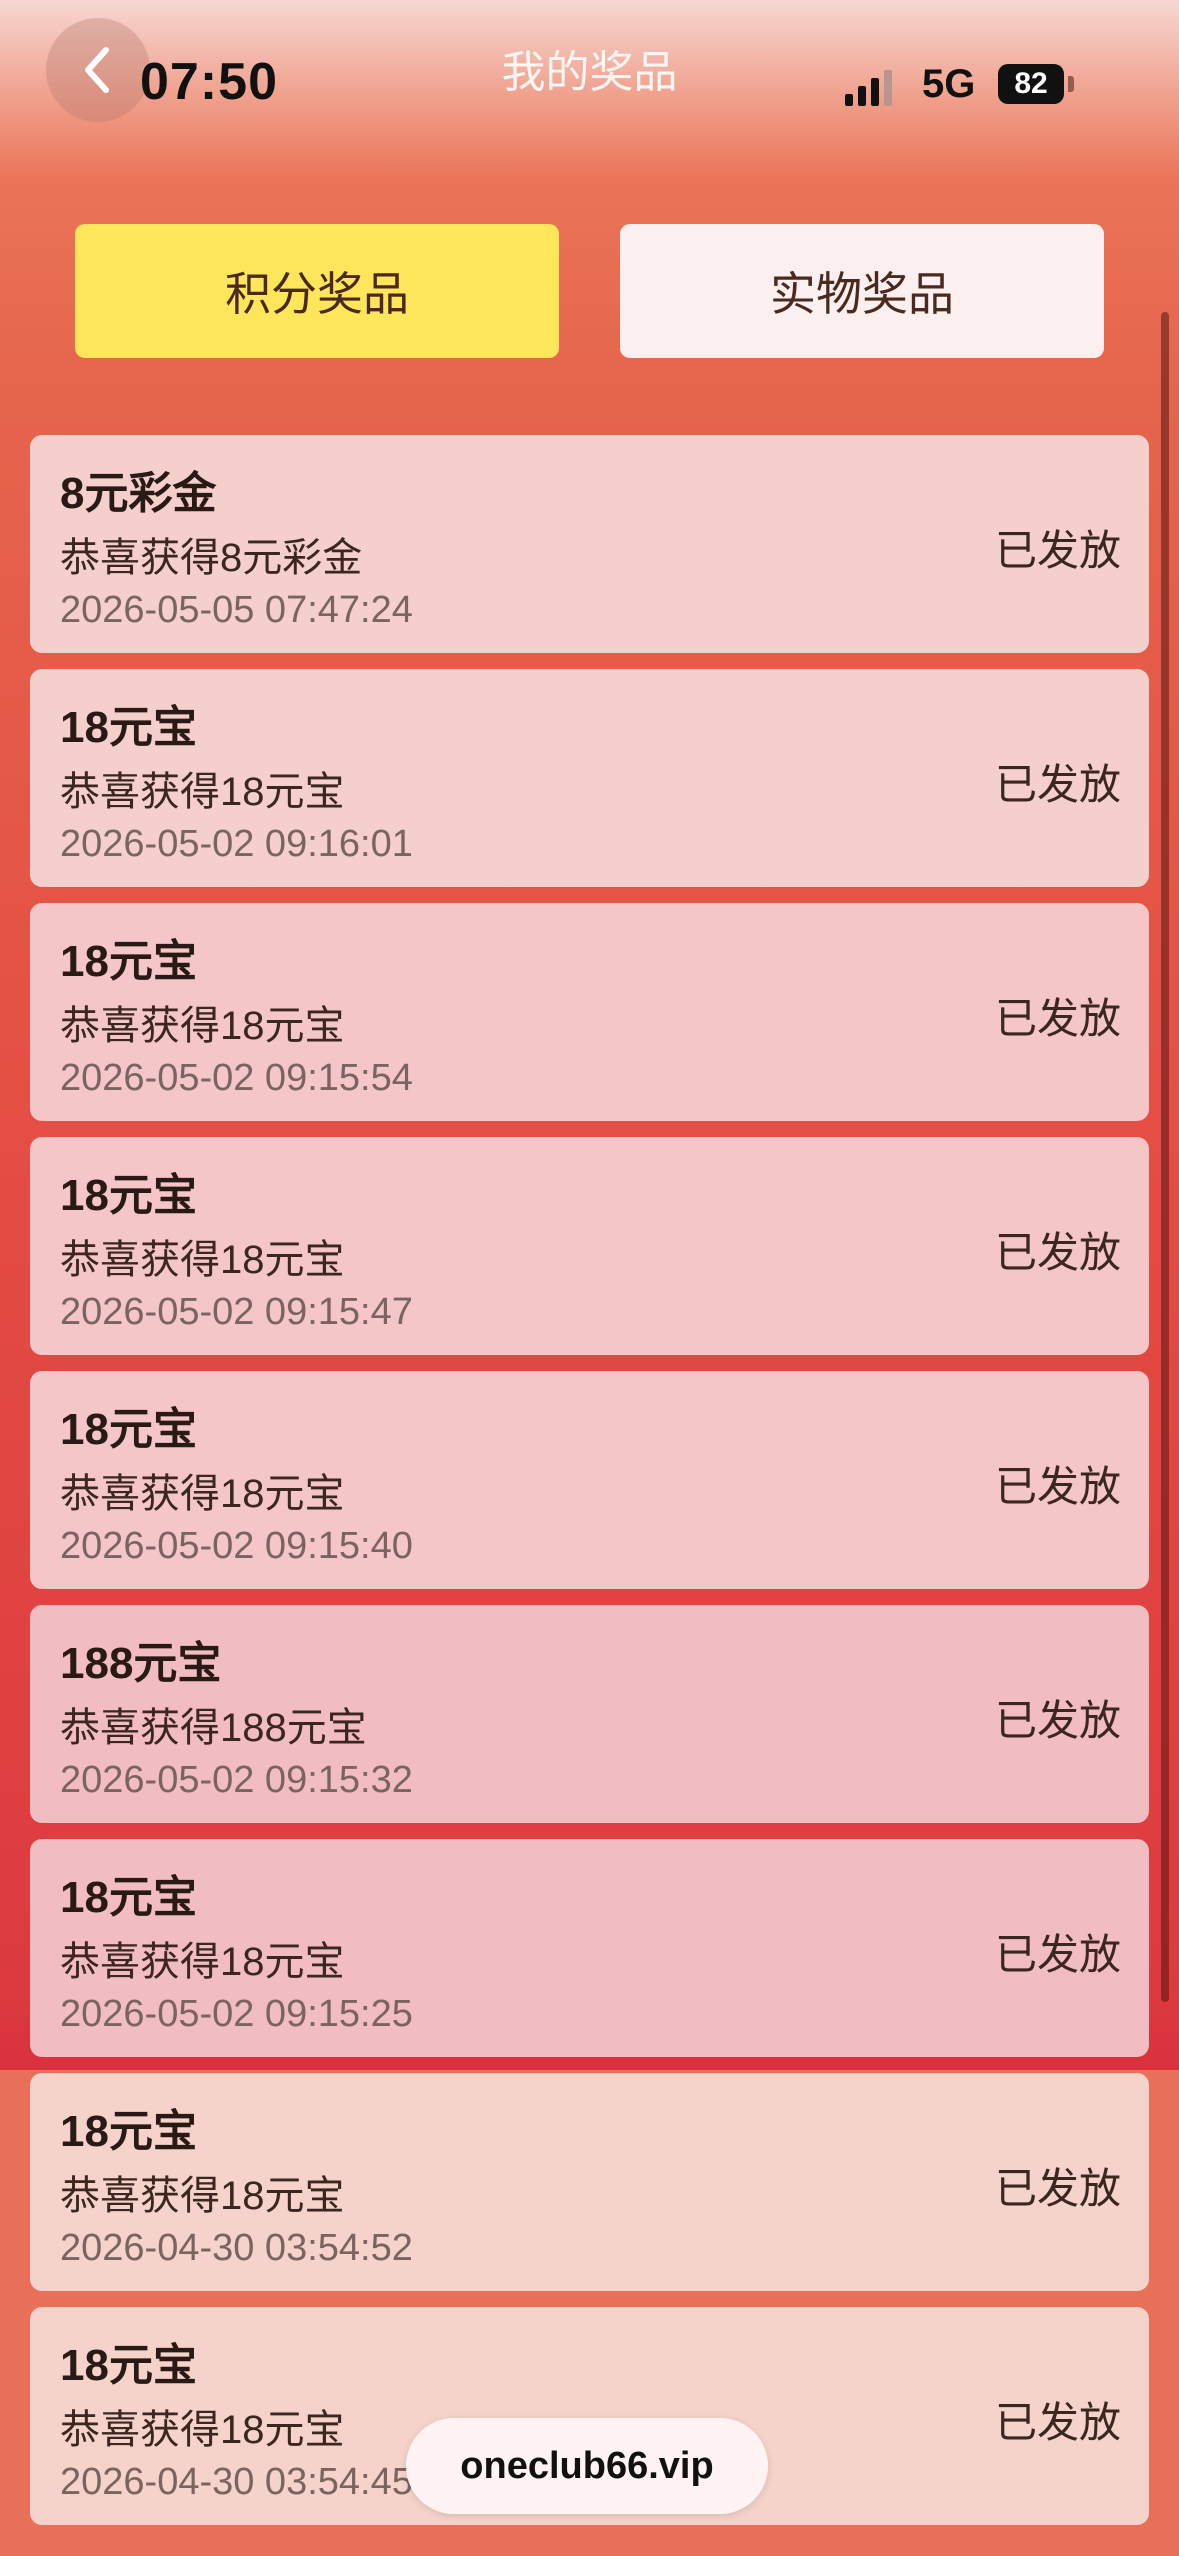  I want to click on prize-time: 2026-05-02 09:15:25, so click(236, 2014).